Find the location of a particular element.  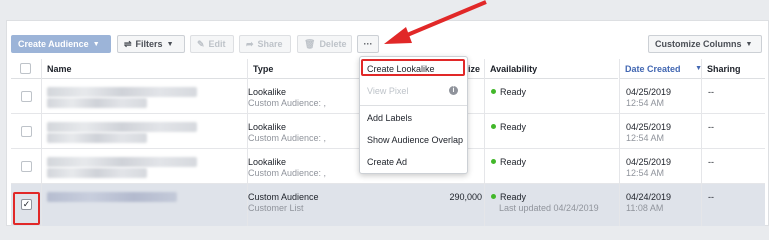

pencil-icon: ✎ is located at coordinates (201, 43).